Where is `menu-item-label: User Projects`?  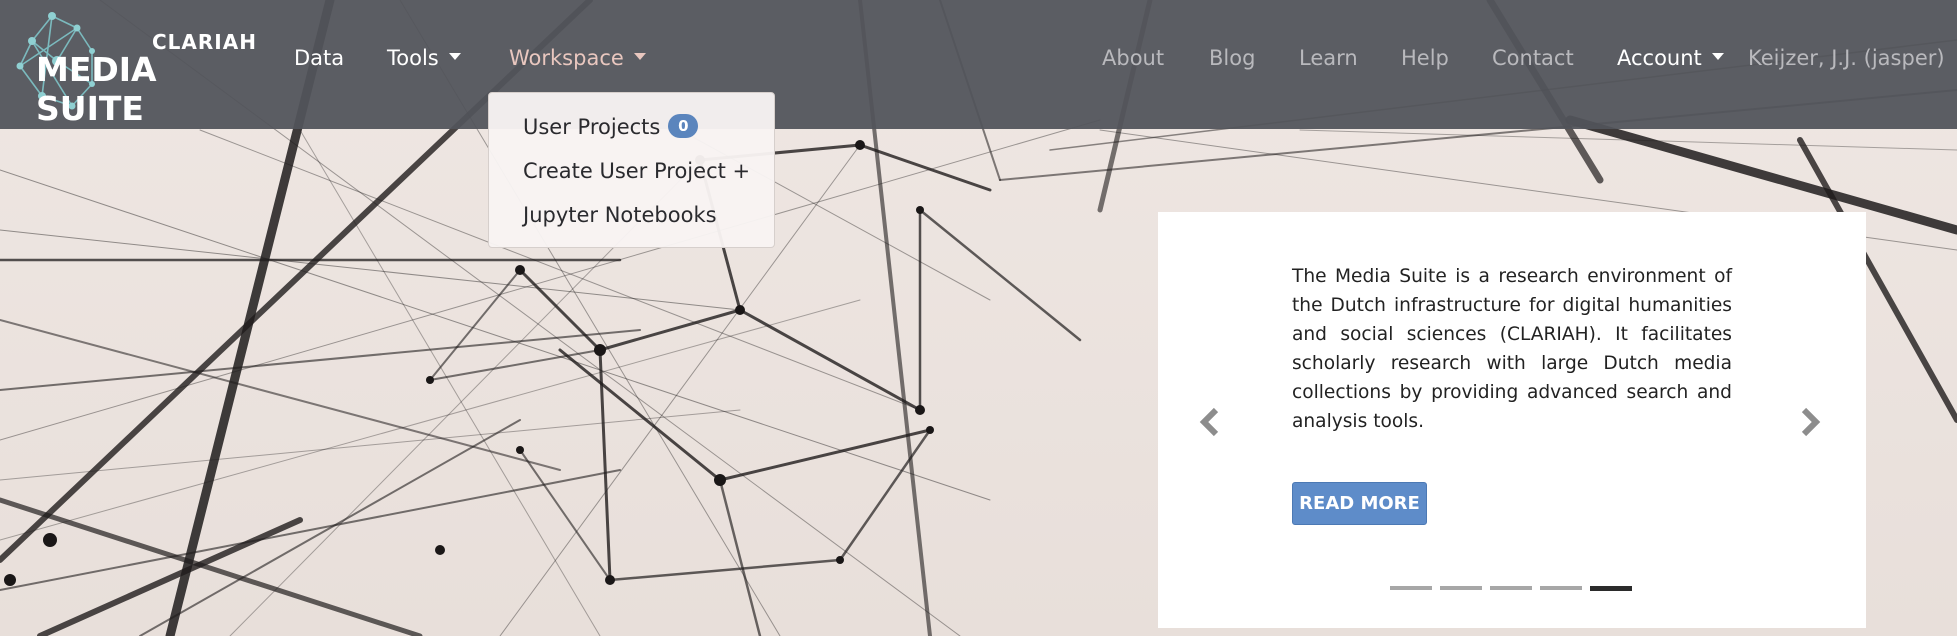
menu-item-label: User Projects is located at coordinates (592, 127).